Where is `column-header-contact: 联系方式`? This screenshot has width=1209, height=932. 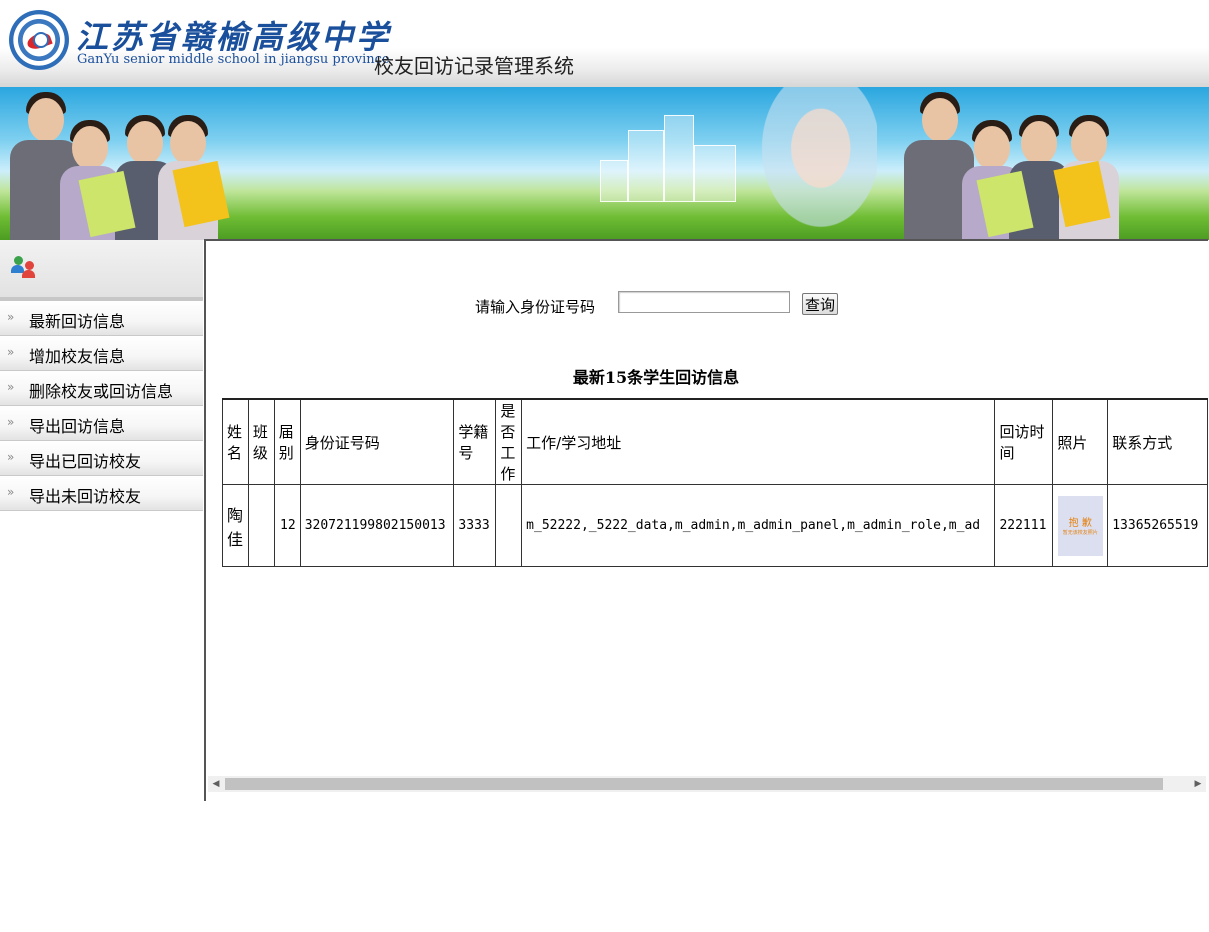 column-header-contact: 联系方式 is located at coordinates (1157, 441).